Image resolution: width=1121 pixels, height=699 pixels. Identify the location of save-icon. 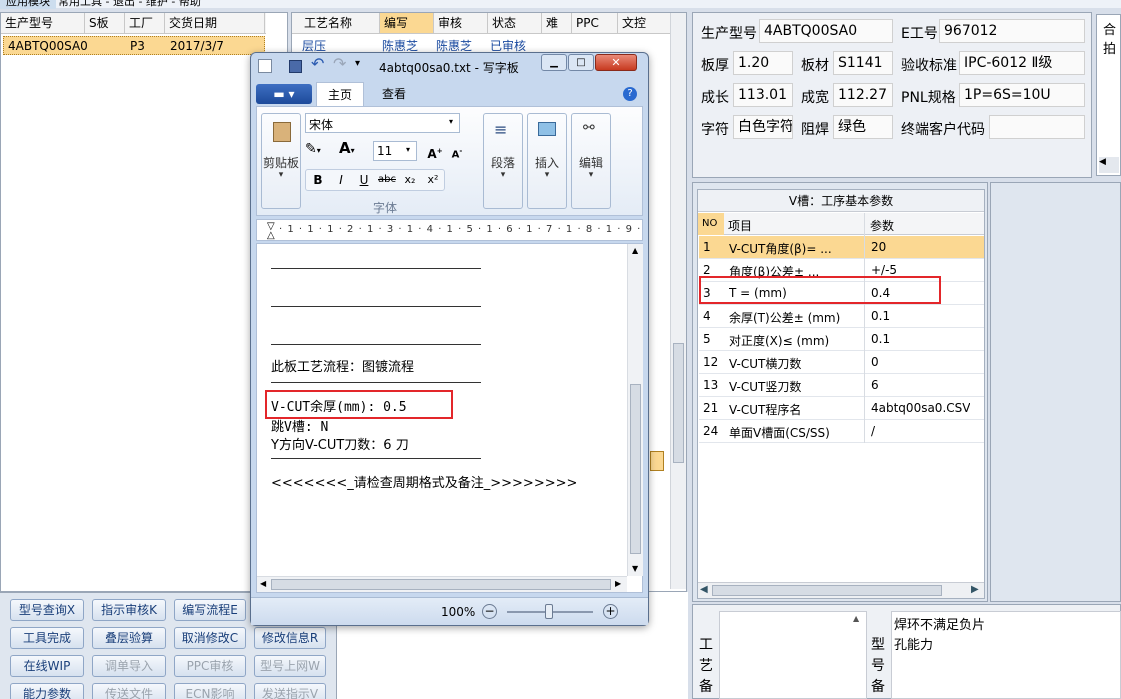
(295, 66).